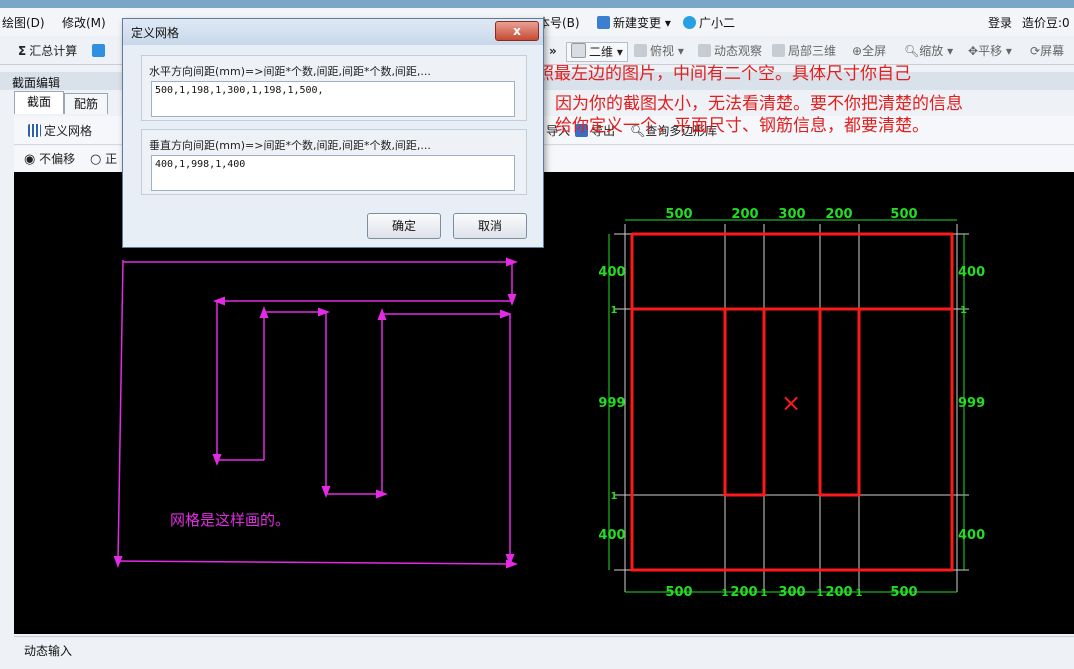 Image resolution: width=1074 pixels, height=669 pixels. What do you see at coordinates (53, 51) in the screenshot?
I see `summary-calc-label: 汇总计算` at bounding box center [53, 51].